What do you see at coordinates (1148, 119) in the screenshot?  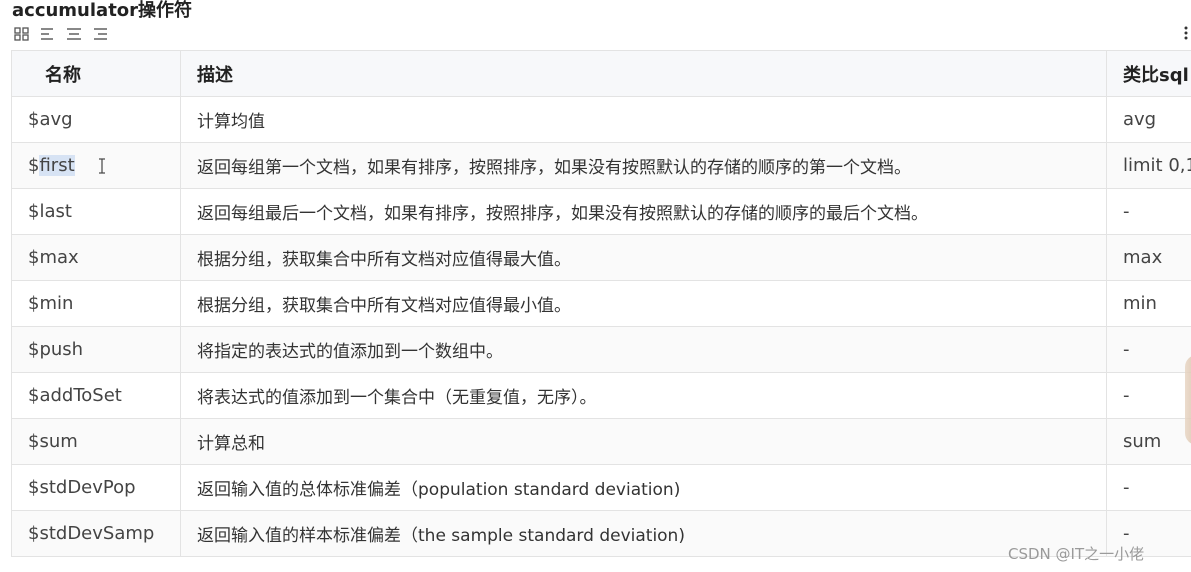 I see `operator-sql: avg` at bounding box center [1148, 119].